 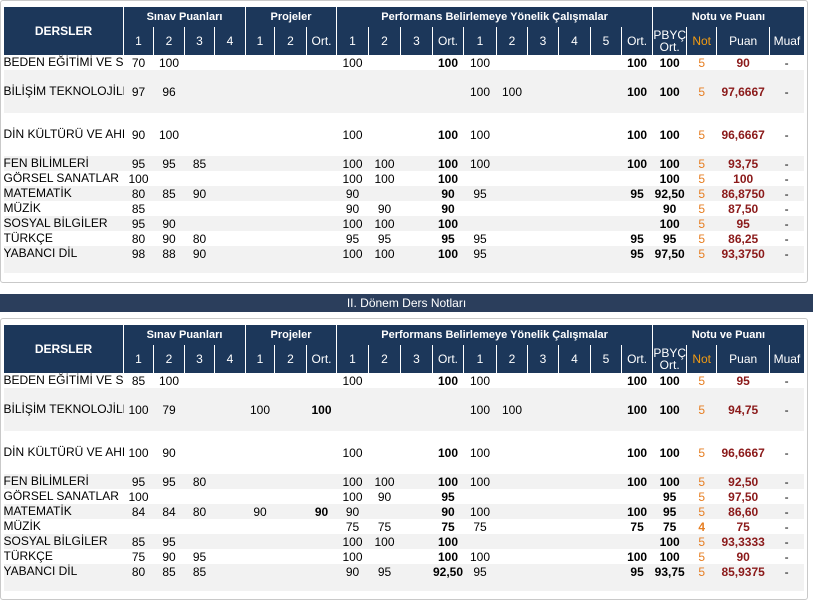 What do you see at coordinates (786, 359) in the screenshot?
I see `muaf-header: Muaf` at bounding box center [786, 359].